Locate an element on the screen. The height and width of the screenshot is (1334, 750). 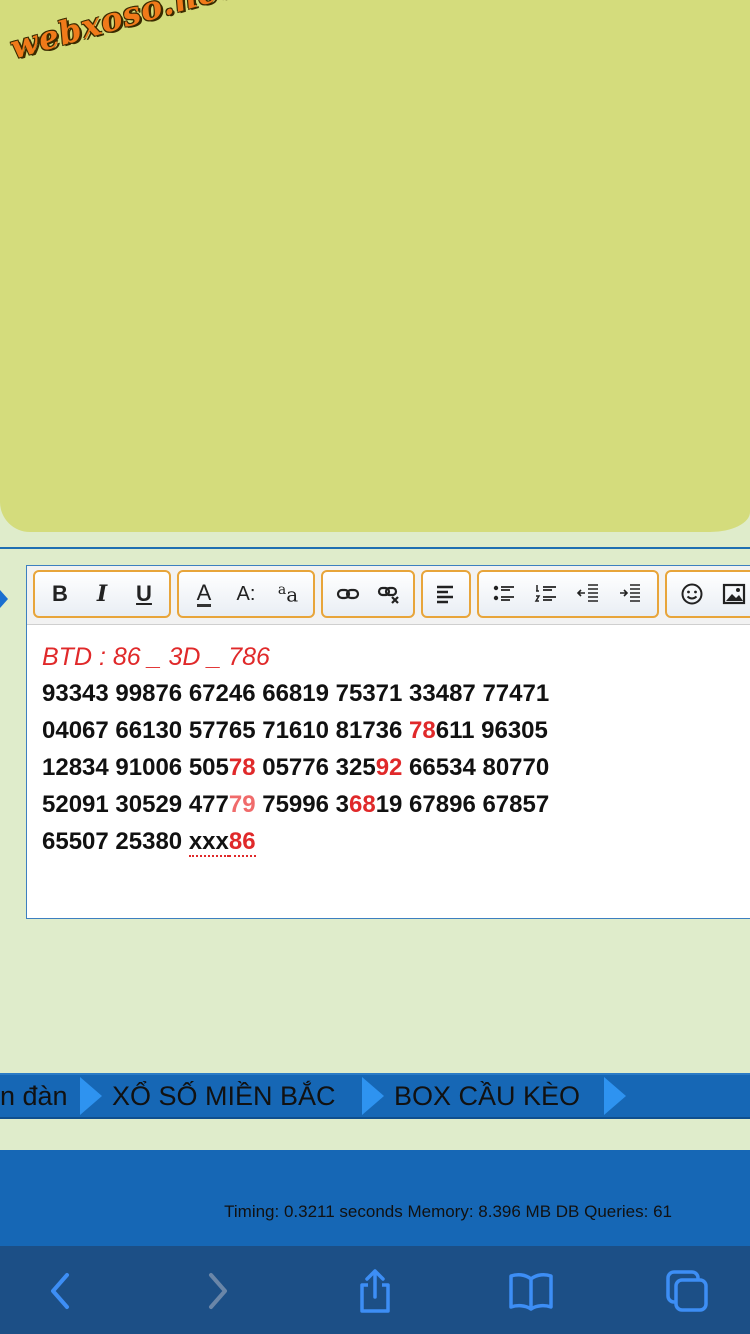
font-color-label: A is located at coordinates (204, 593).